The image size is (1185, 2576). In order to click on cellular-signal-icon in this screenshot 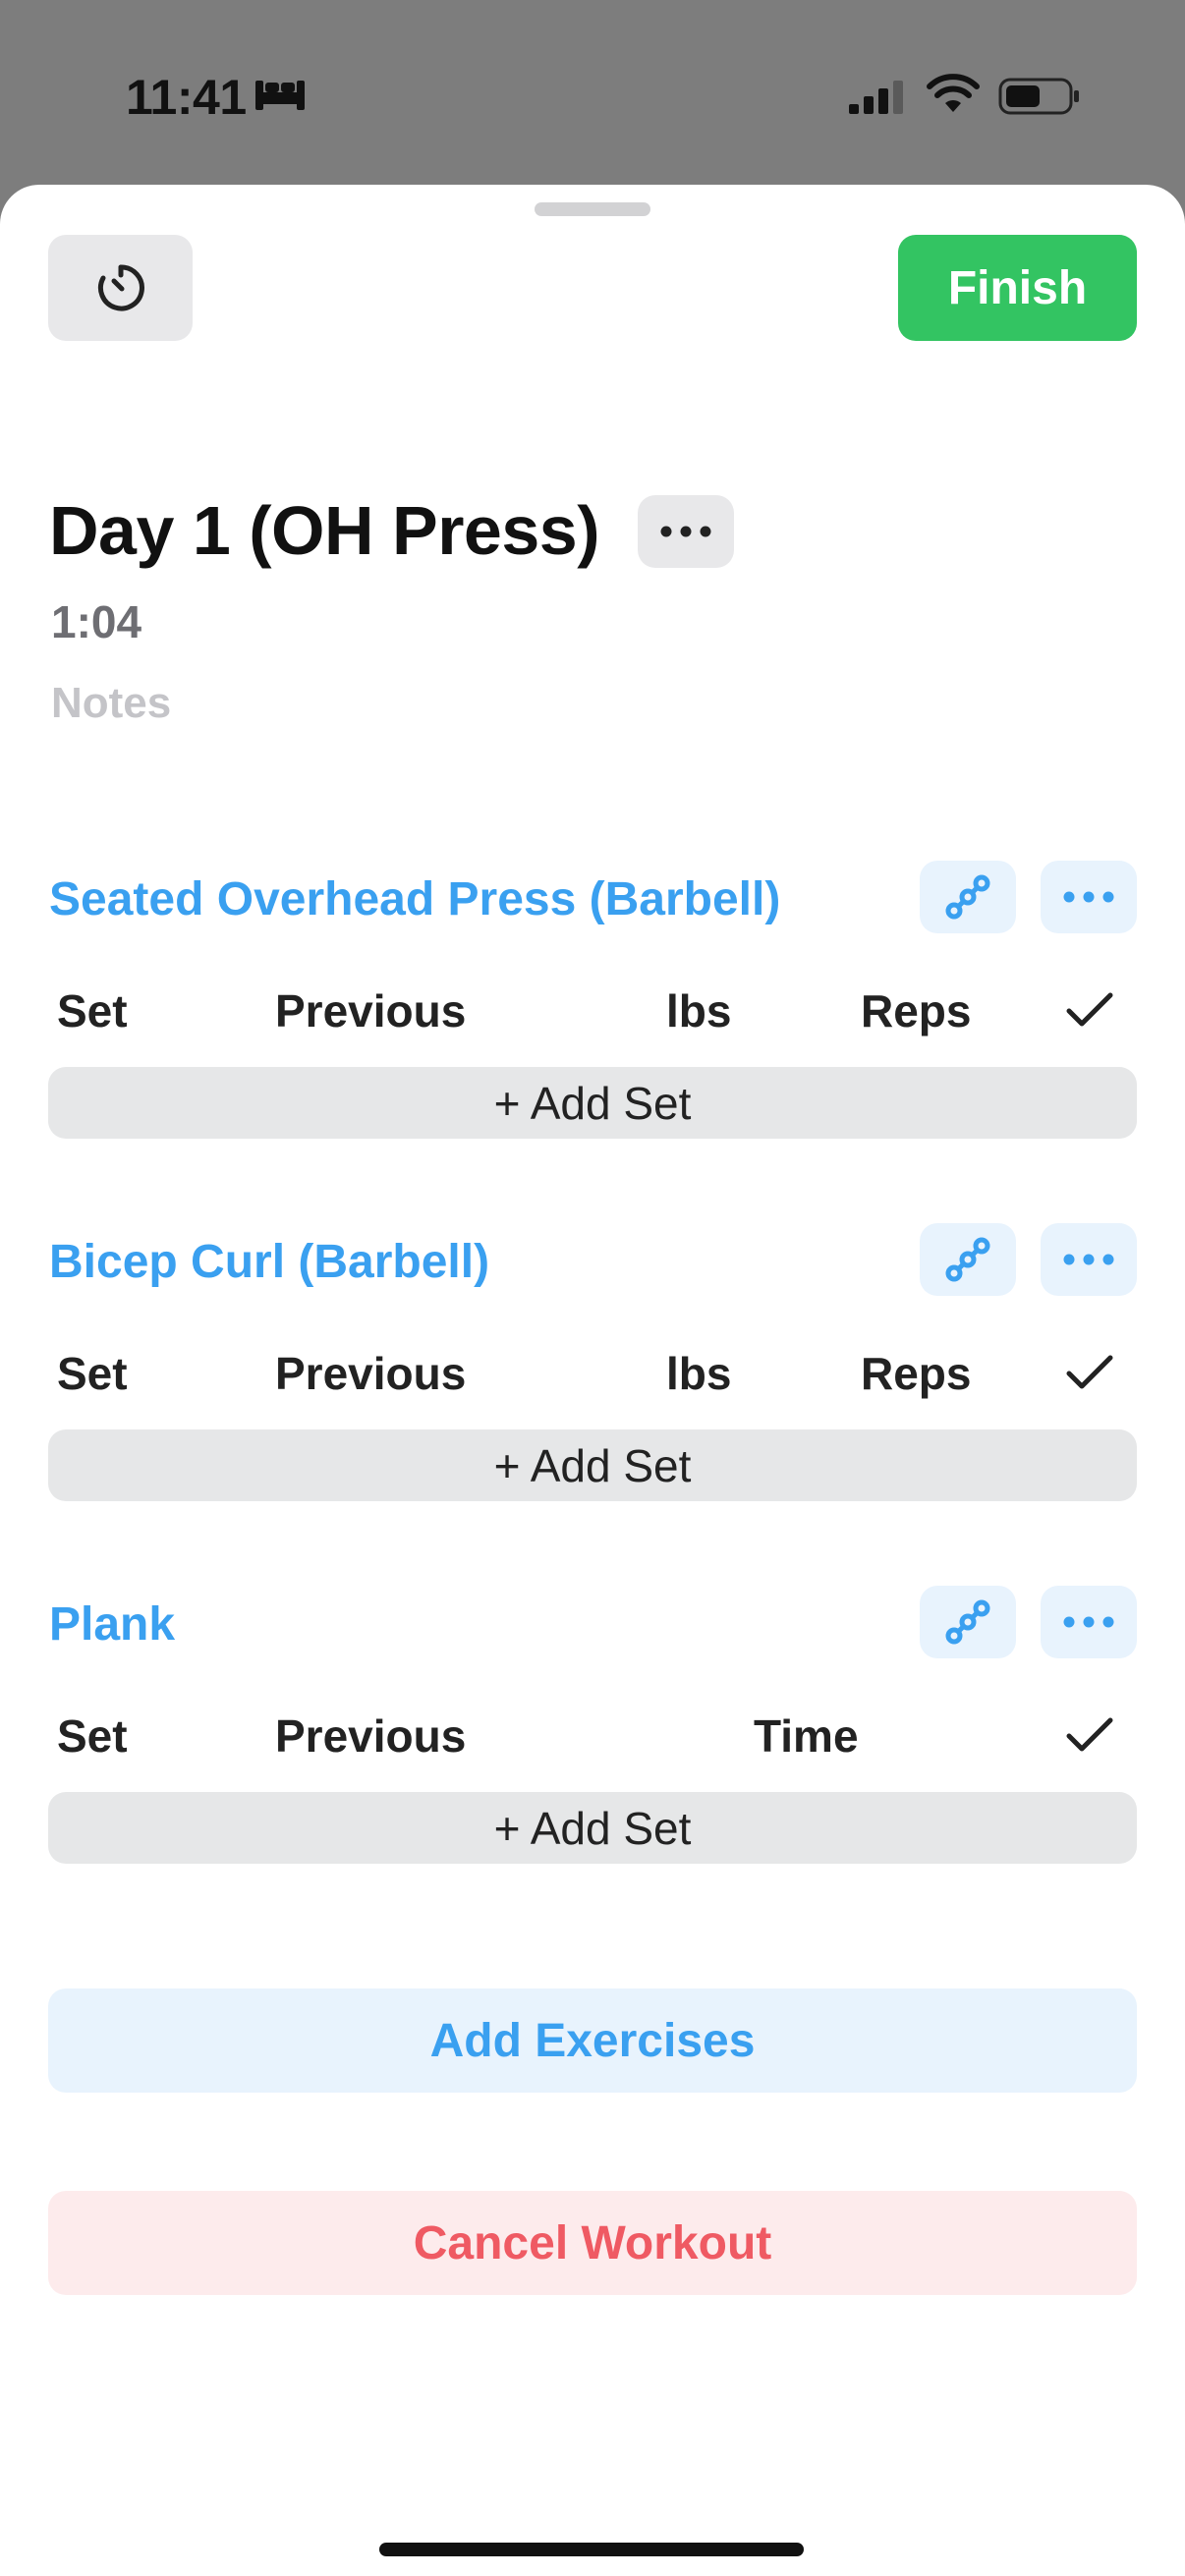, I will do `click(876, 97)`.